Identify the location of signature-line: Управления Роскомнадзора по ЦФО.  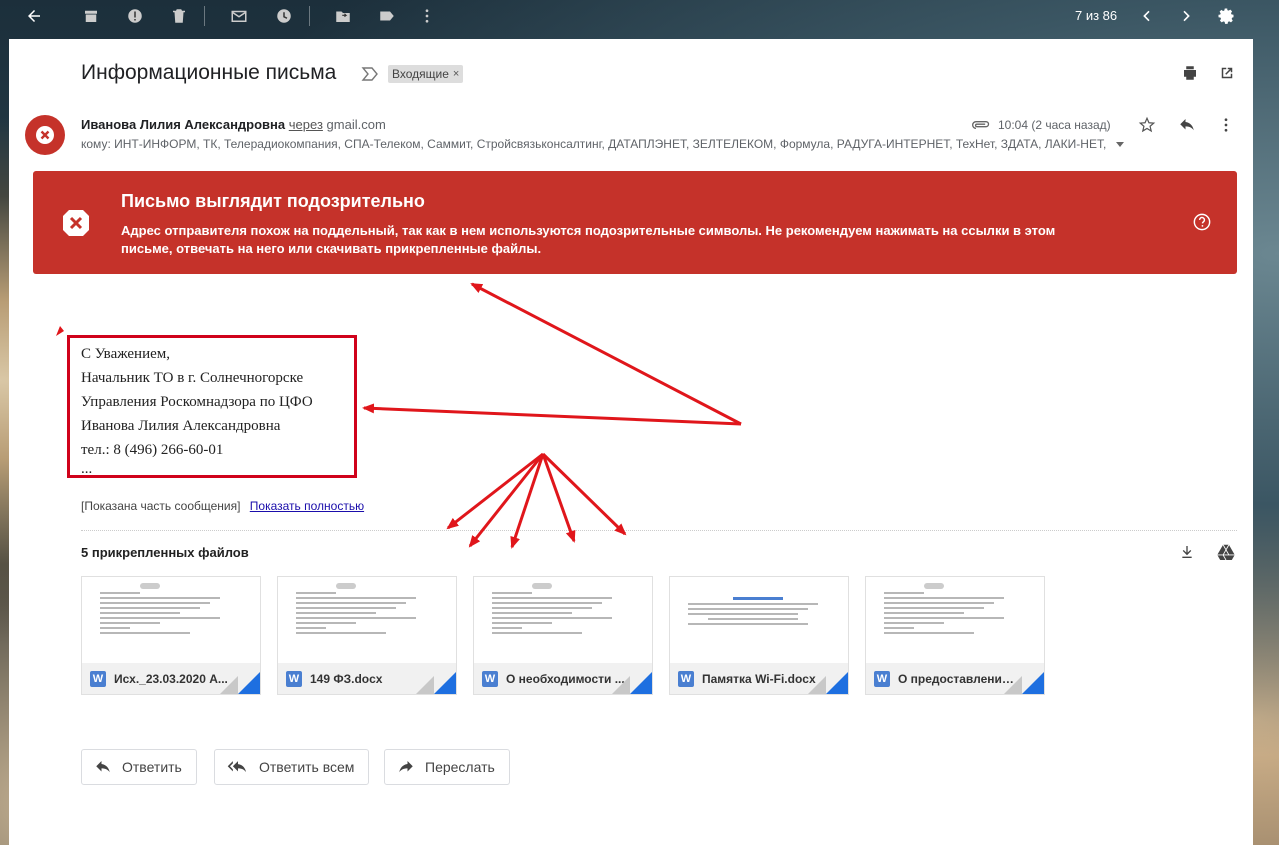
(197, 402).